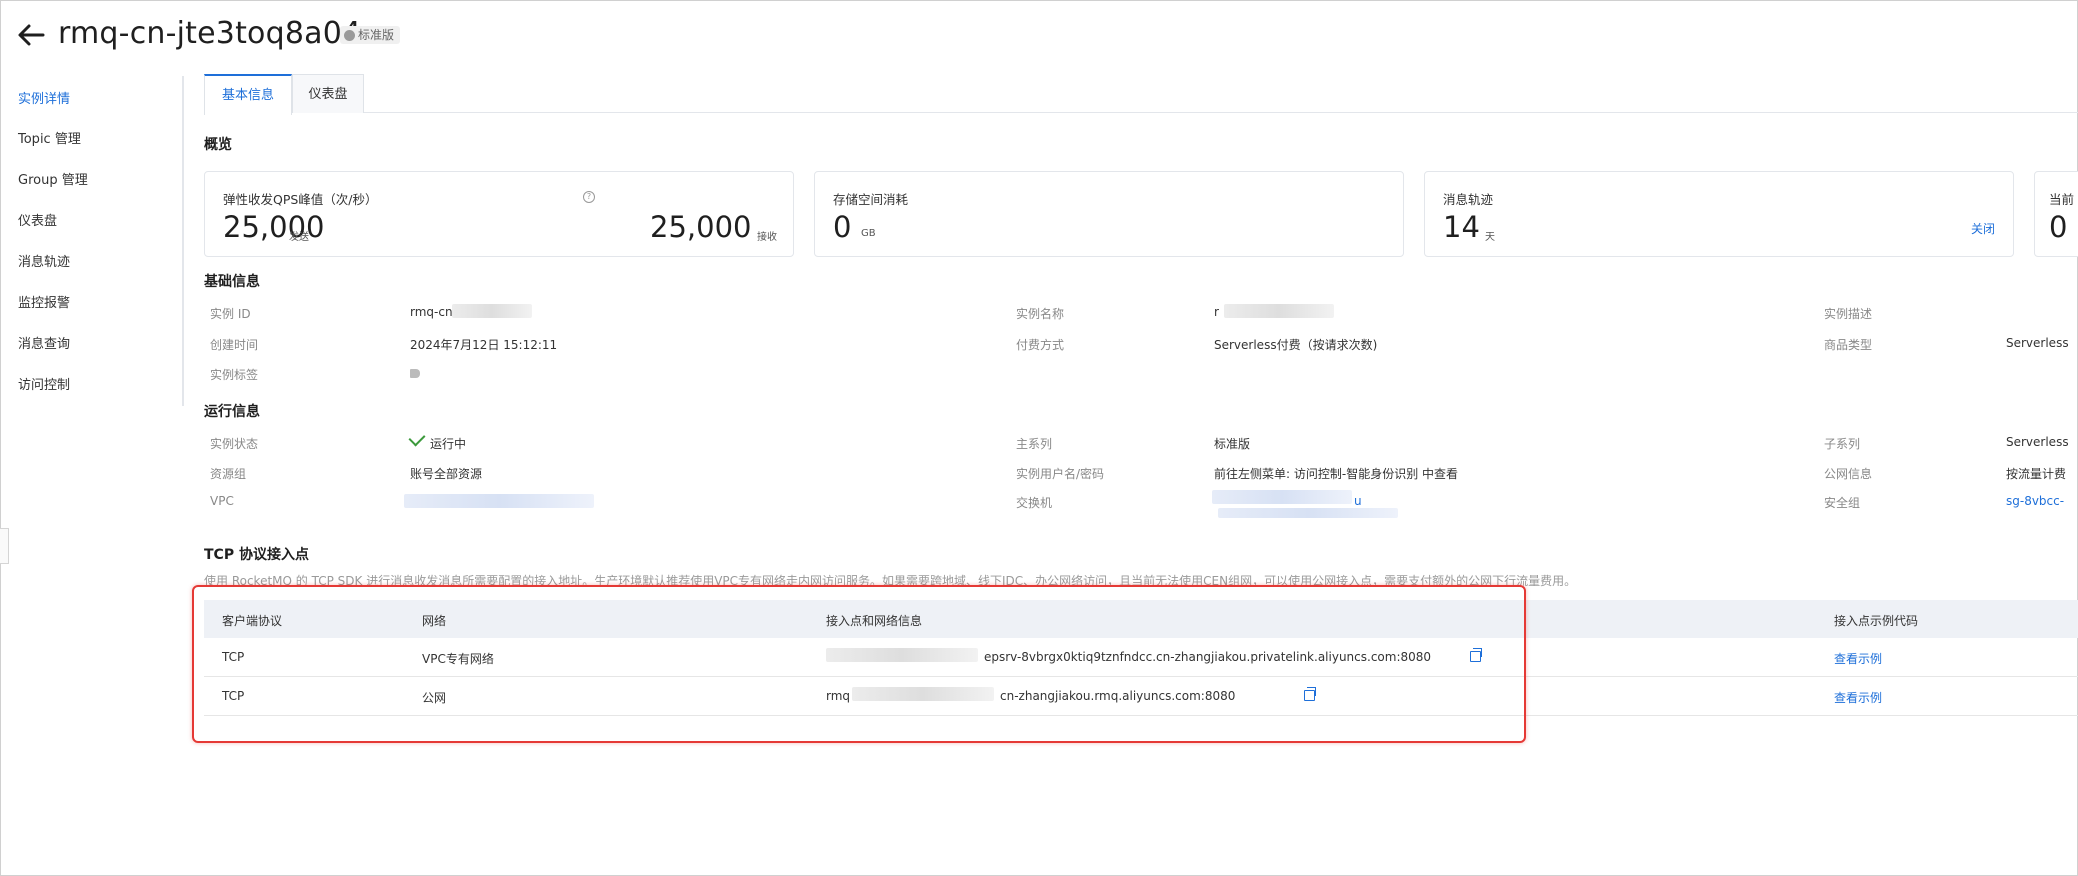 The width and height of the screenshot is (2078, 876). What do you see at coordinates (1296, 345) in the screenshot?
I see `billing-value: Serverless付费（按请求次数)` at bounding box center [1296, 345].